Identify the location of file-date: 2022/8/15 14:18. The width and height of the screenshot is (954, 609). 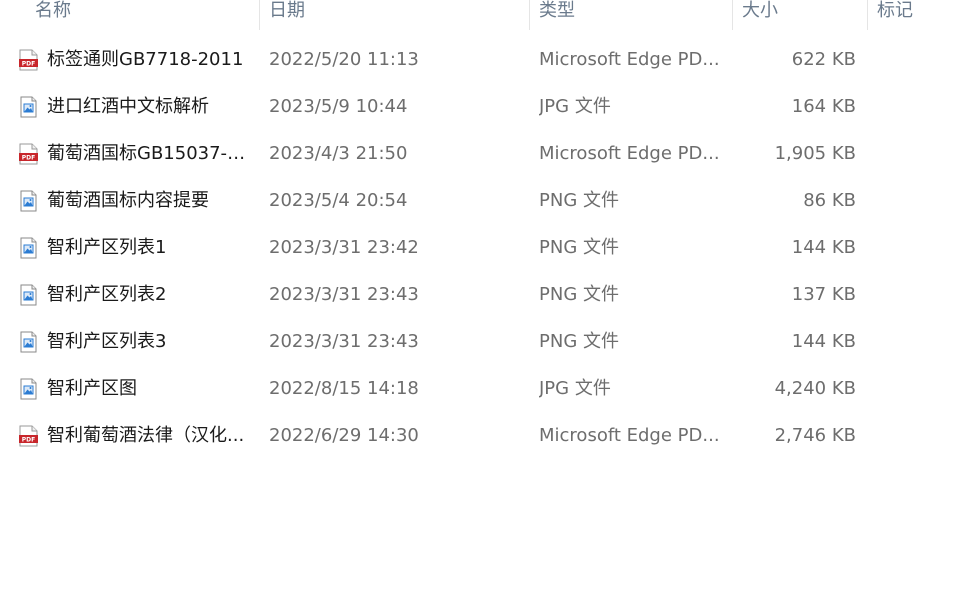
(344, 388).